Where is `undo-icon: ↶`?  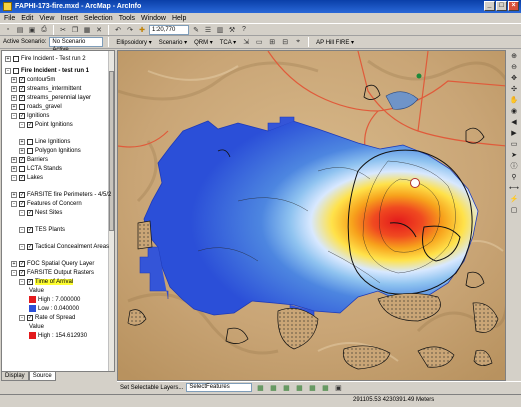
undo-icon: ↶ is located at coordinates (118, 30).